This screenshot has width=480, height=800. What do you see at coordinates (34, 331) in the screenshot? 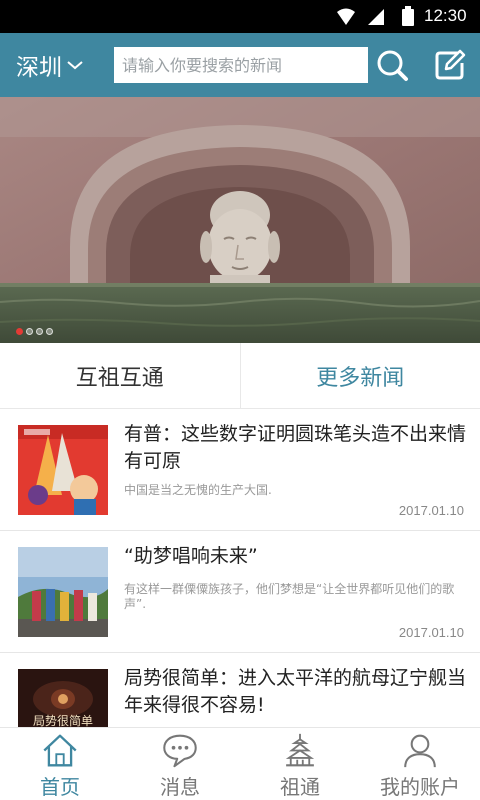
I see `carousel-dots` at bounding box center [34, 331].